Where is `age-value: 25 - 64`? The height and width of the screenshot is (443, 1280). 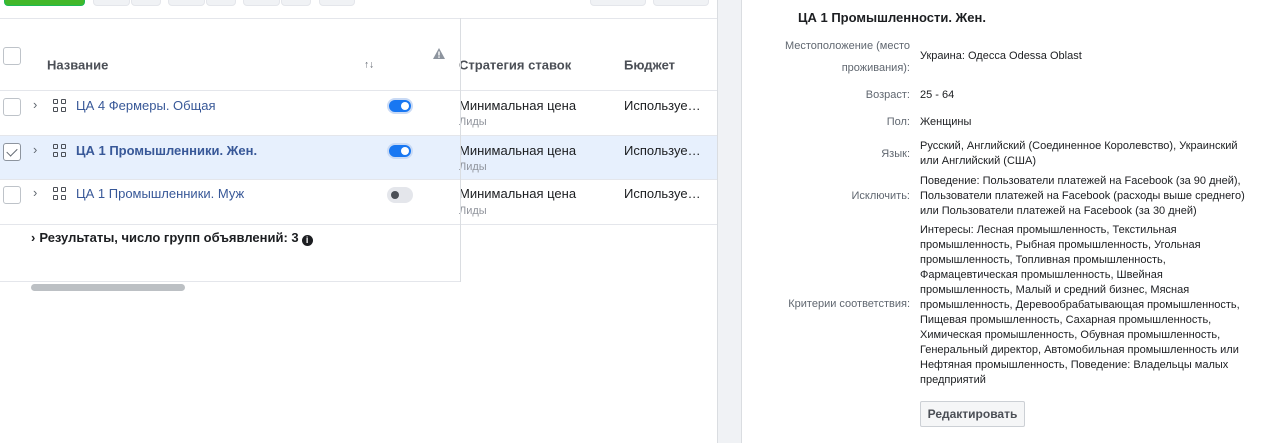 age-value: 25 - 64 is located at coordinates (937, 95).